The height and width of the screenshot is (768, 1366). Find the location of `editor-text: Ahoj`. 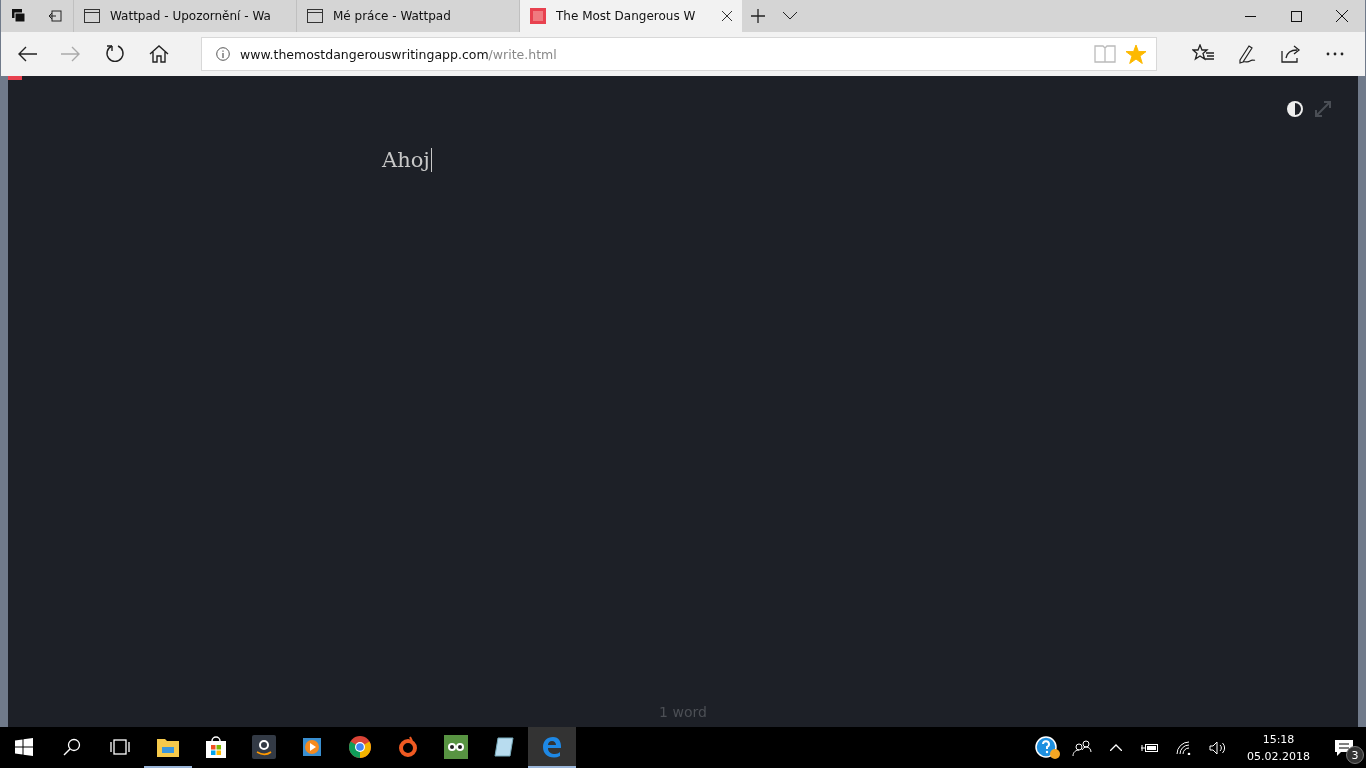

editor-text: Ahoj is located at coordinates (407, 160).